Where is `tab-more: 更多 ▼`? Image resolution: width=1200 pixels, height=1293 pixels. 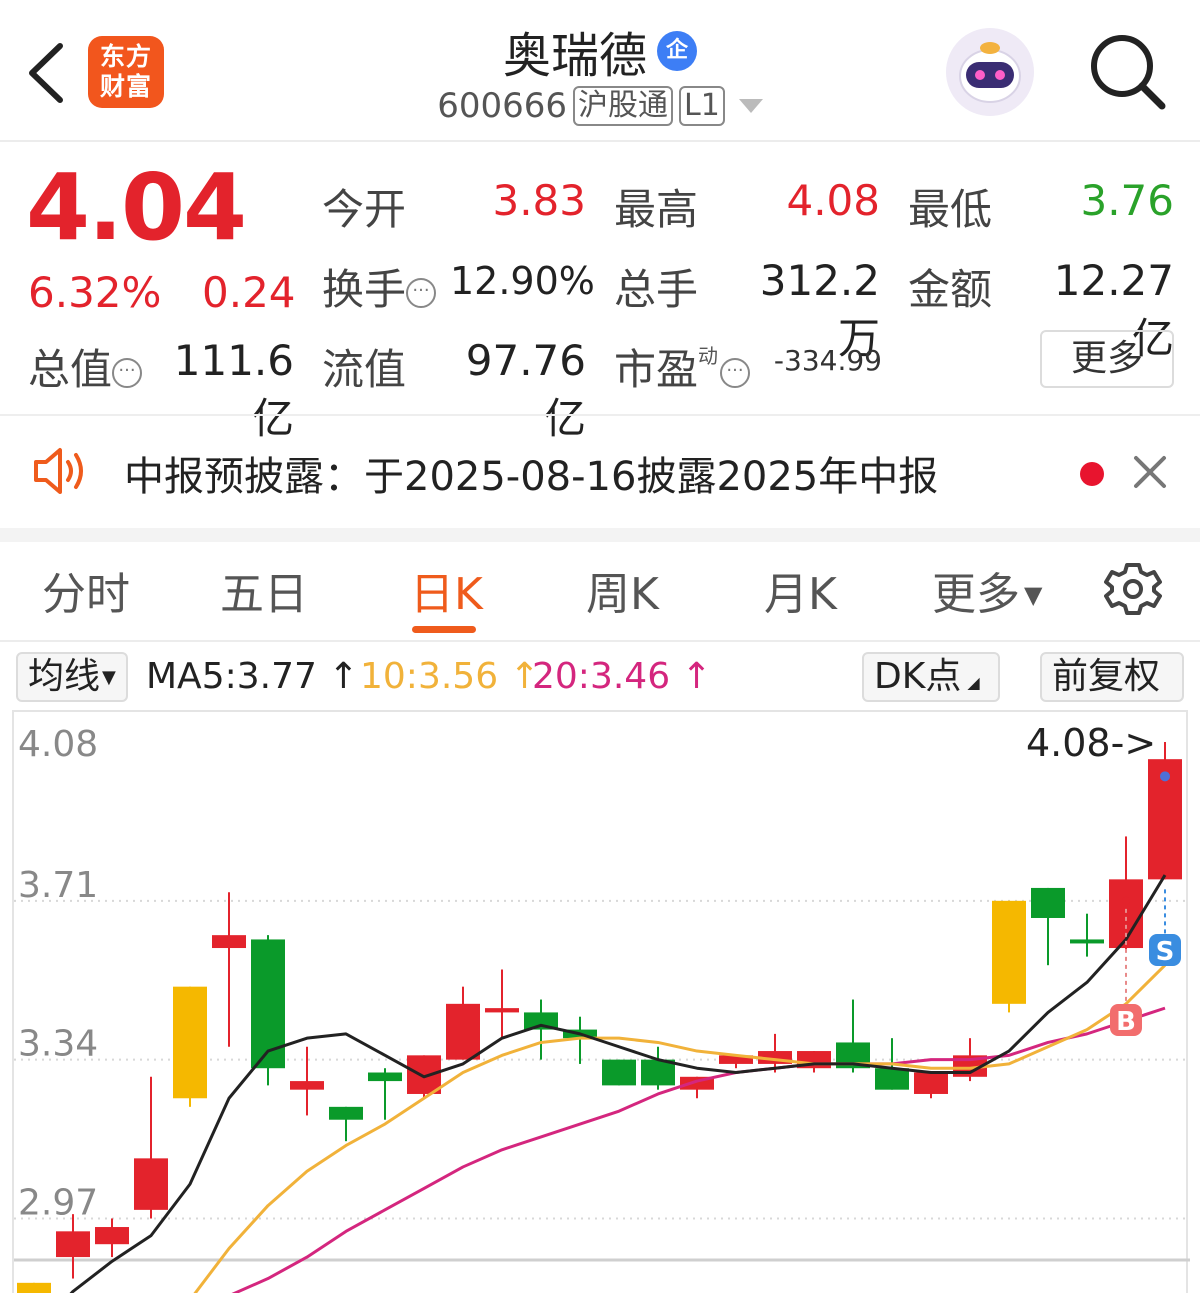
tab-more: 更多 ▼ is located at coordinates (987, 590).